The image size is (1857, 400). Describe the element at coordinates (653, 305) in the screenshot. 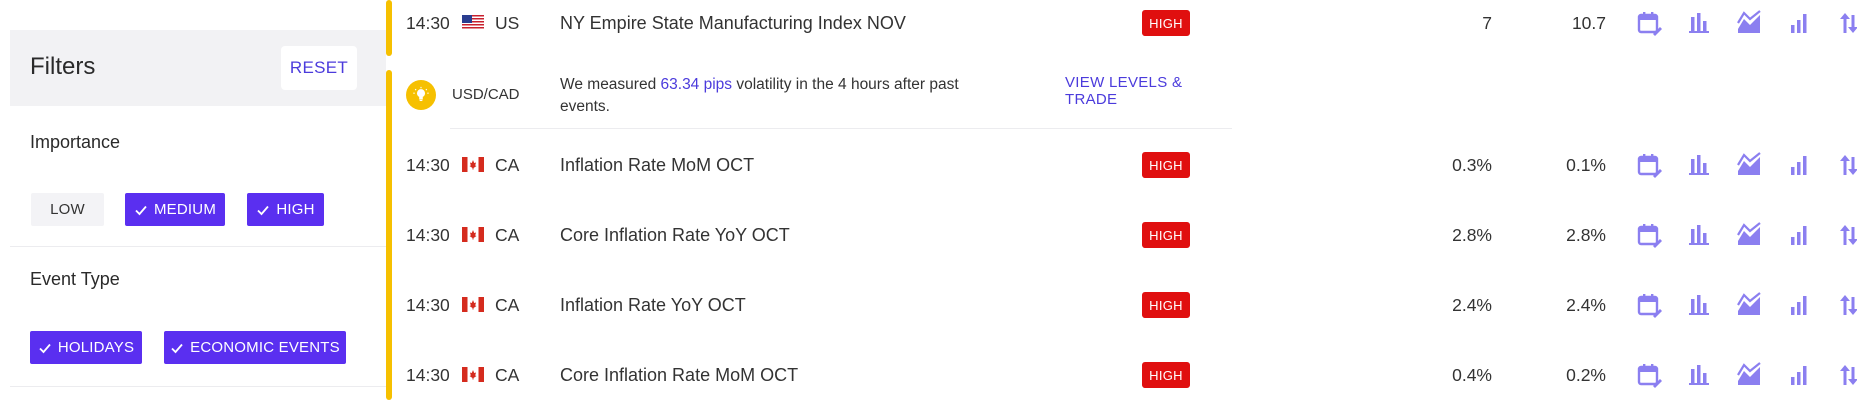

I see `event-name: Inflation Rate YoY OCT` at that location.